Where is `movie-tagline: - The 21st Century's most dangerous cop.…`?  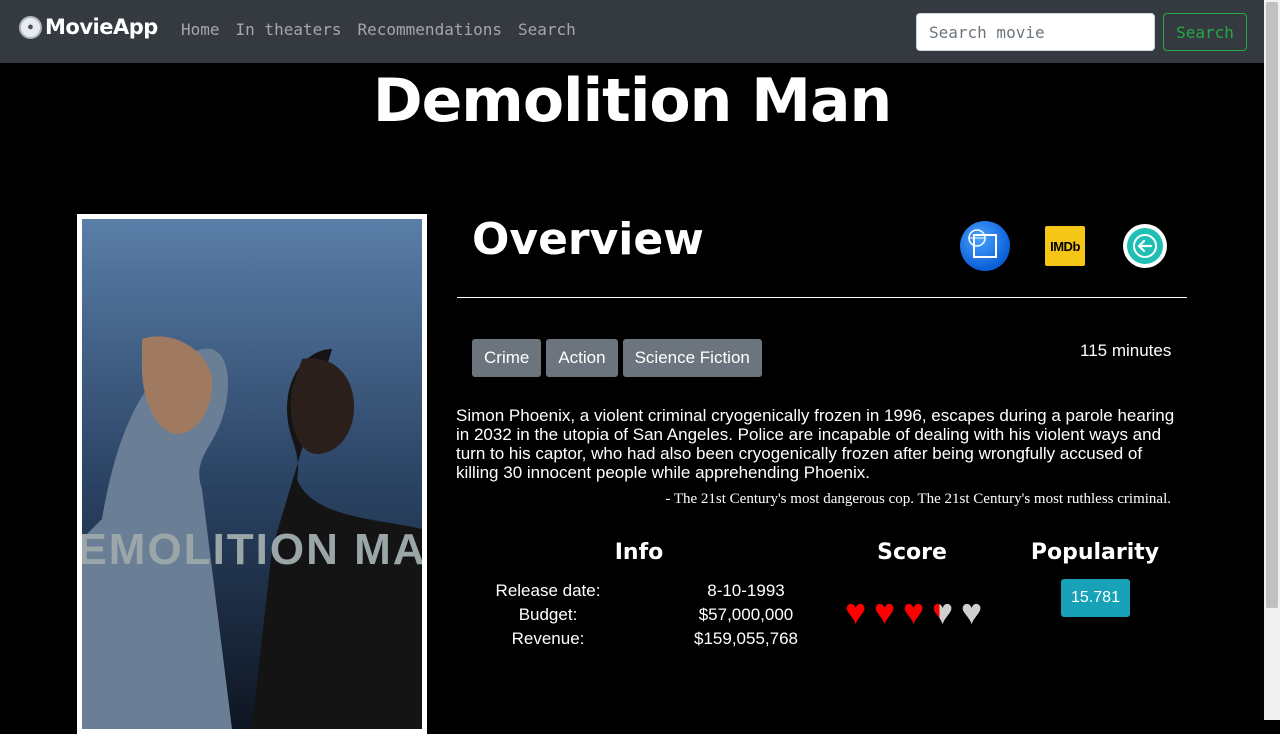 movie-tagline: - The 21st Century's most dangerous cop.… is located at coordinates (918, 499).